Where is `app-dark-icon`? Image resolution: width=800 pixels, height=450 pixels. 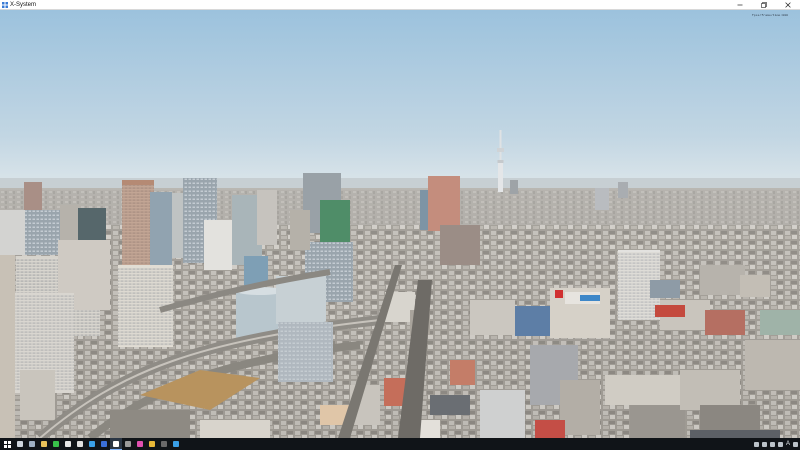 app-dark-icon is located at coordinates (164, 444).